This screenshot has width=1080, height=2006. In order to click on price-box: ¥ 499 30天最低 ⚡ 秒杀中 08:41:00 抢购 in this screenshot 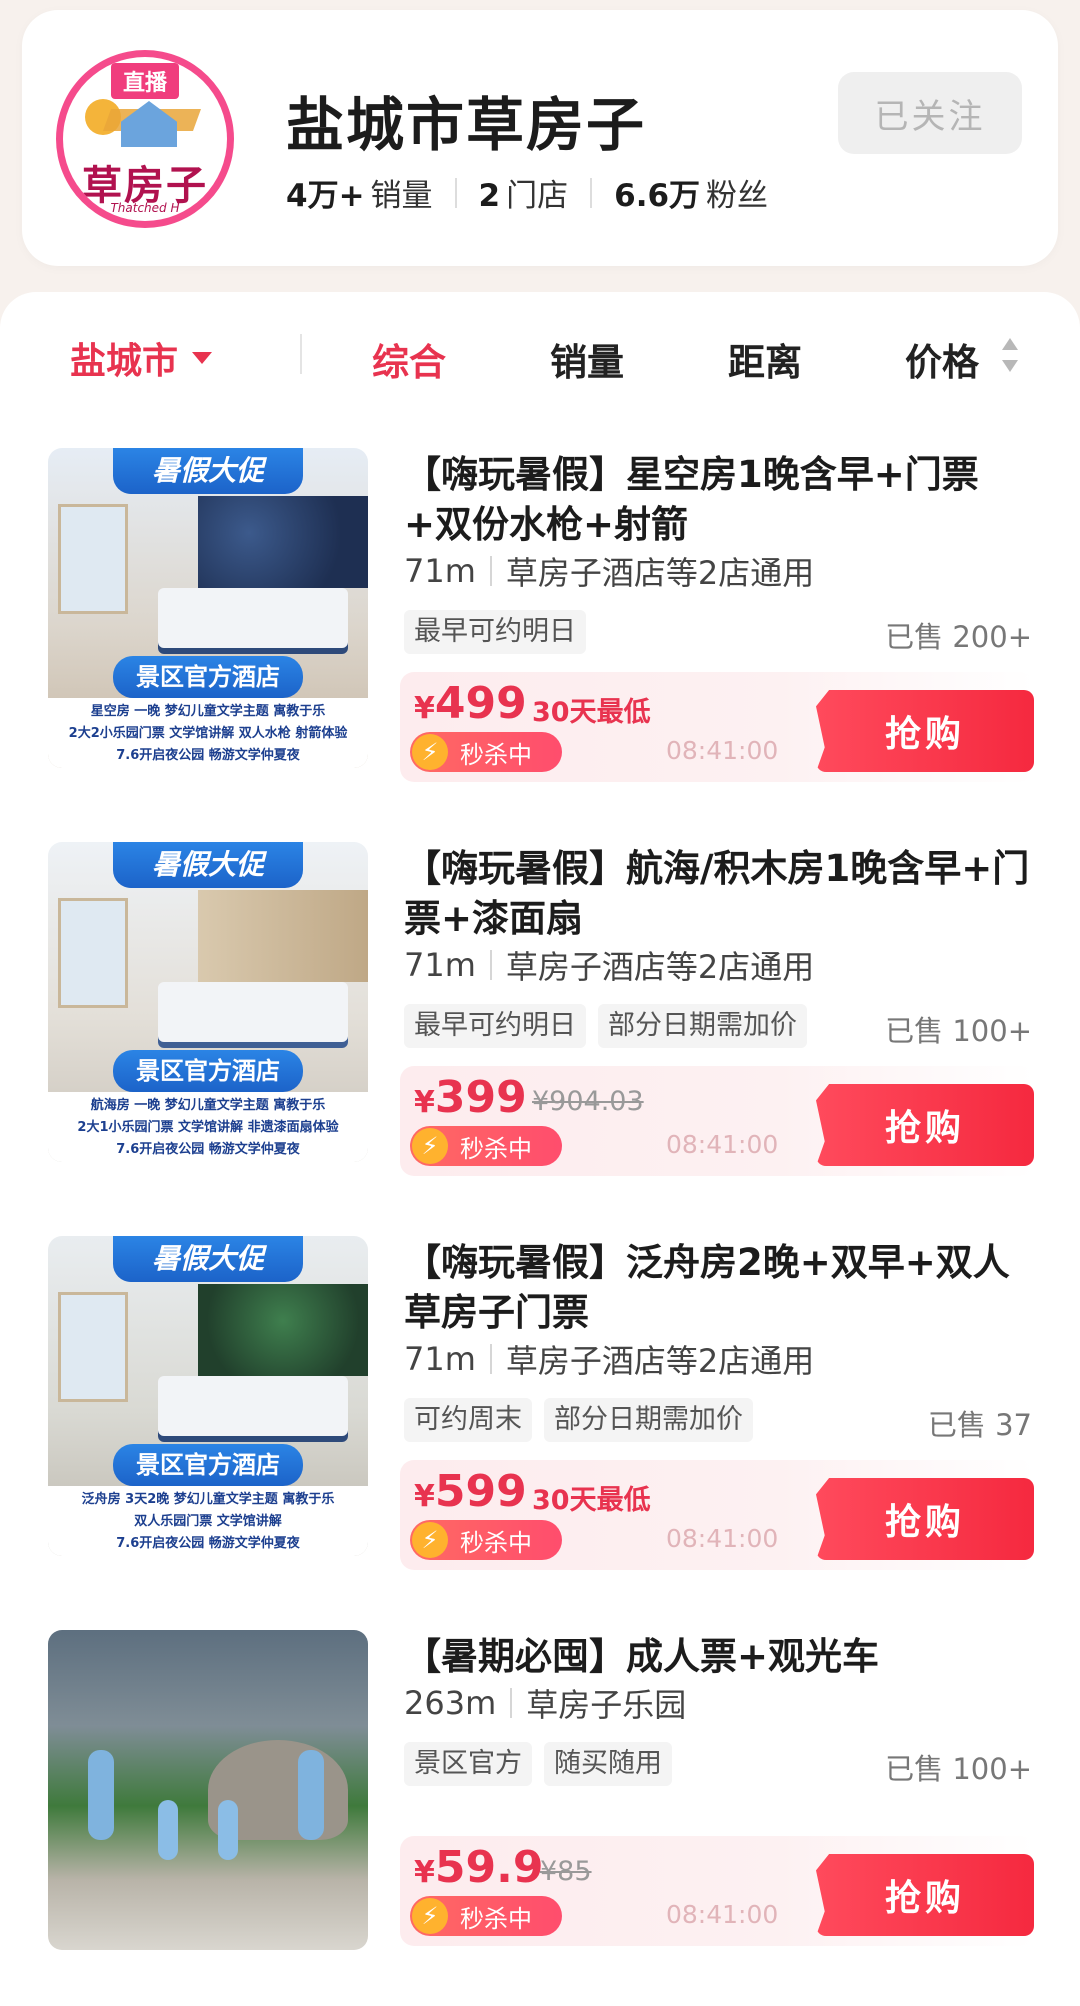, I will do `click(717, 727)`.